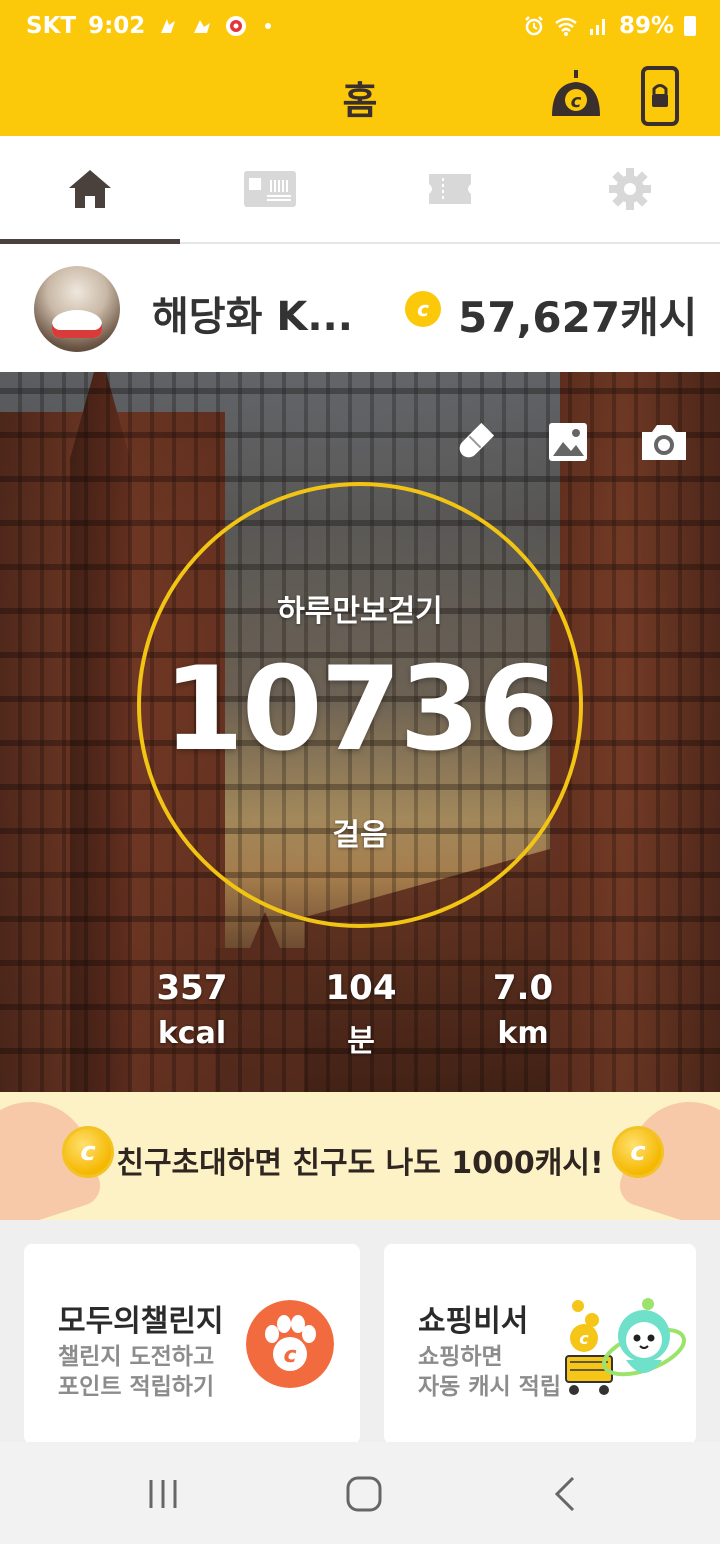 This screenshot has height=1544, width=720. What do you see at coordinates (523, 988) in the screenshot?
I see `distance-value: 7.0` at bounding box center [523, 988].